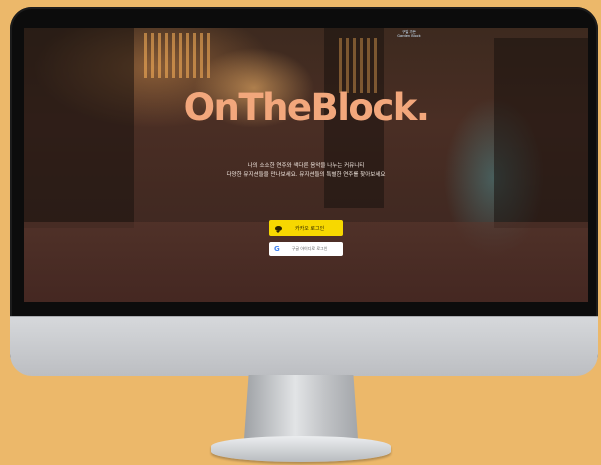 The width and height of the screenshot is (601, 465). I want to click on kakao-login-button: 카카오 로그인, so click(306, 228).